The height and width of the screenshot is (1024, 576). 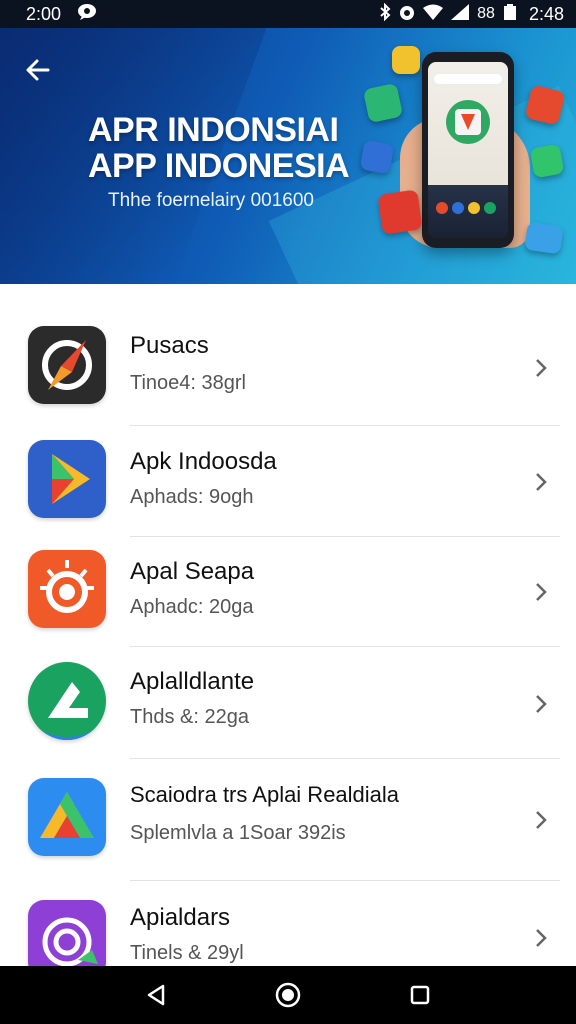 I want to click on signal-icon, so click(x=460, y=14).